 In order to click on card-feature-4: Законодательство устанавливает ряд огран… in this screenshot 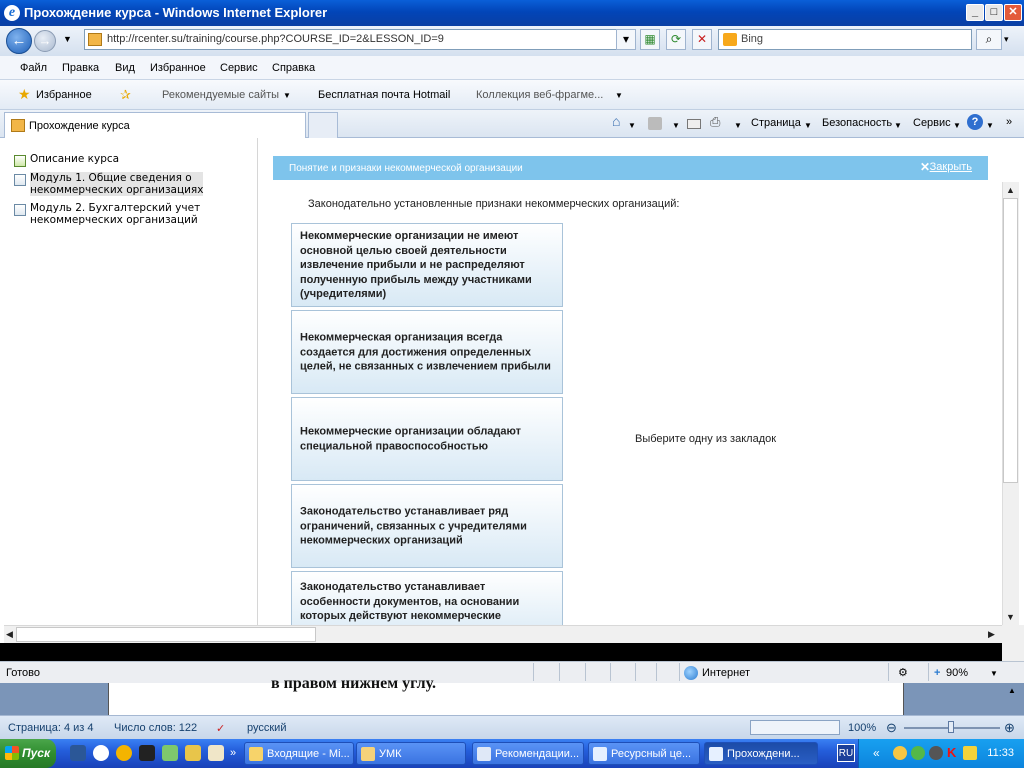, I will do `click(427, 526)`.